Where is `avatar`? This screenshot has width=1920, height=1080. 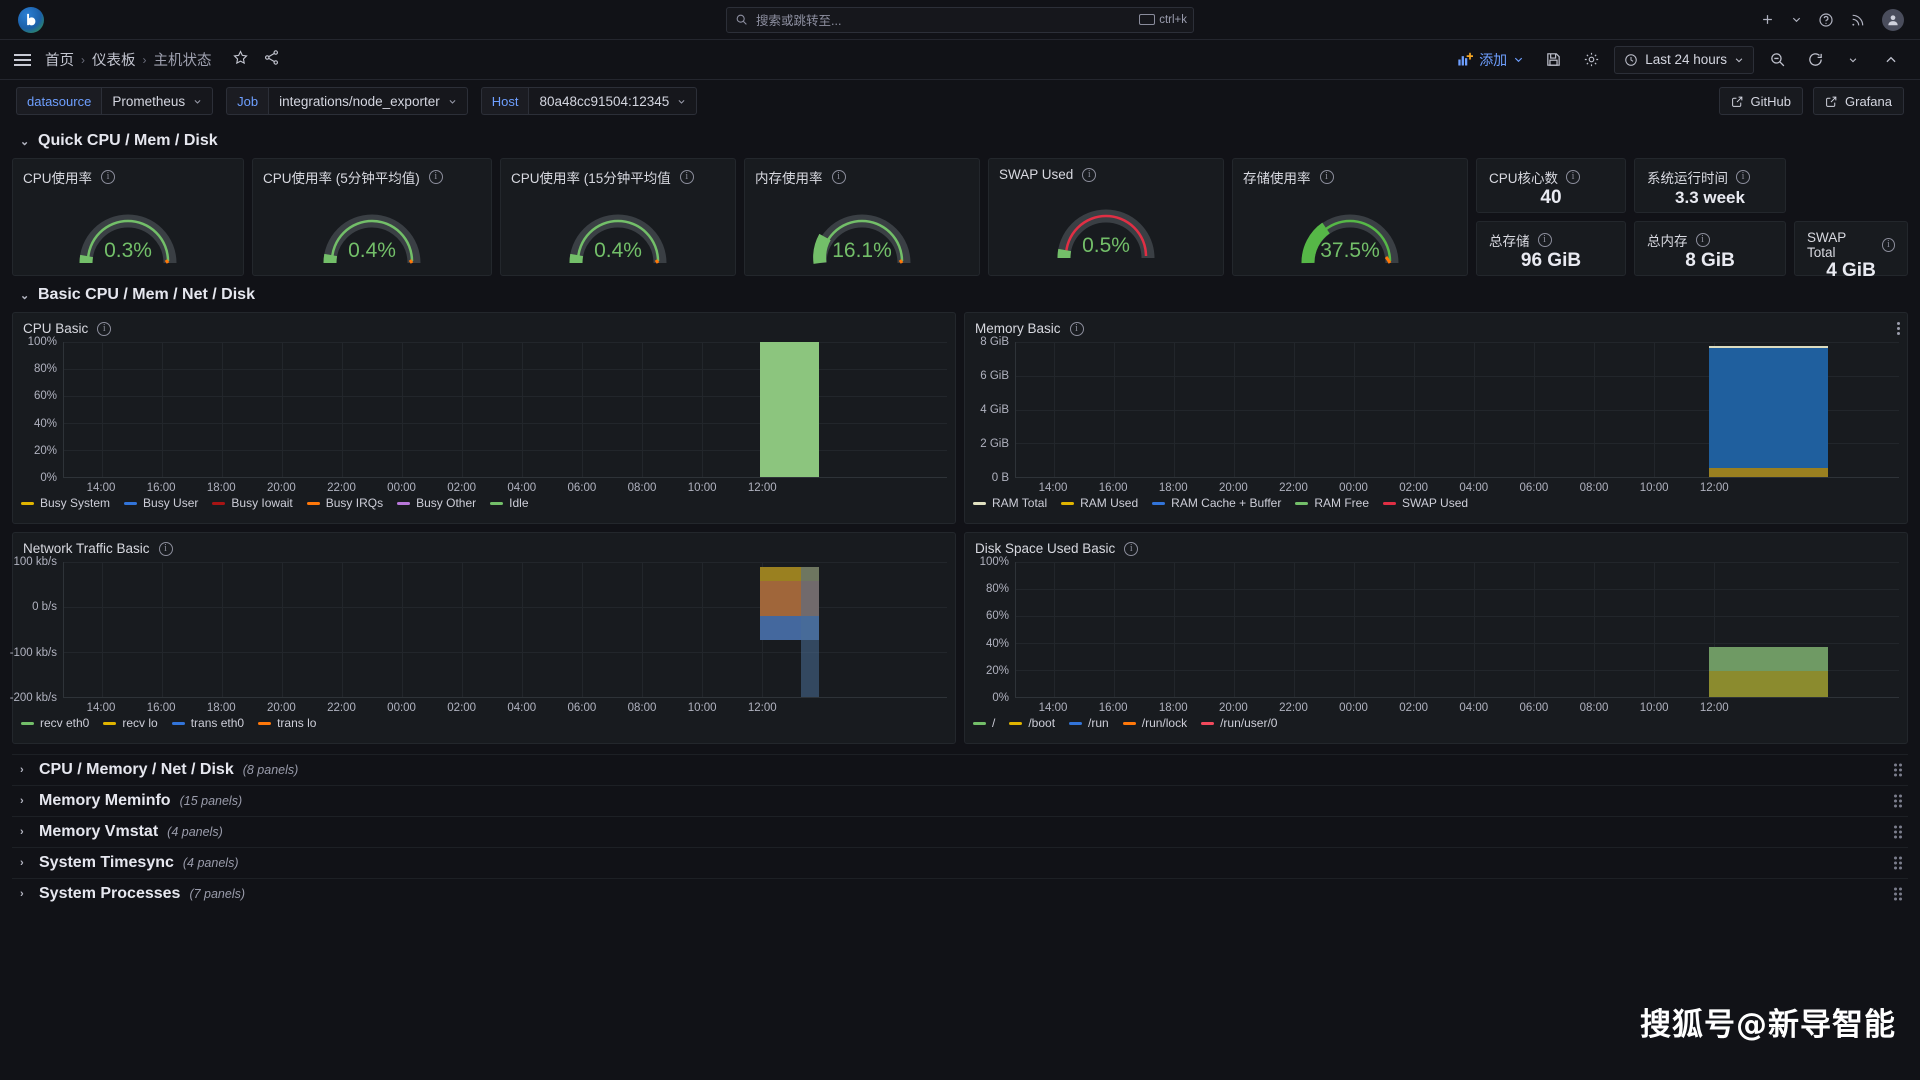
avatar is located at coordinates (1893, 19).